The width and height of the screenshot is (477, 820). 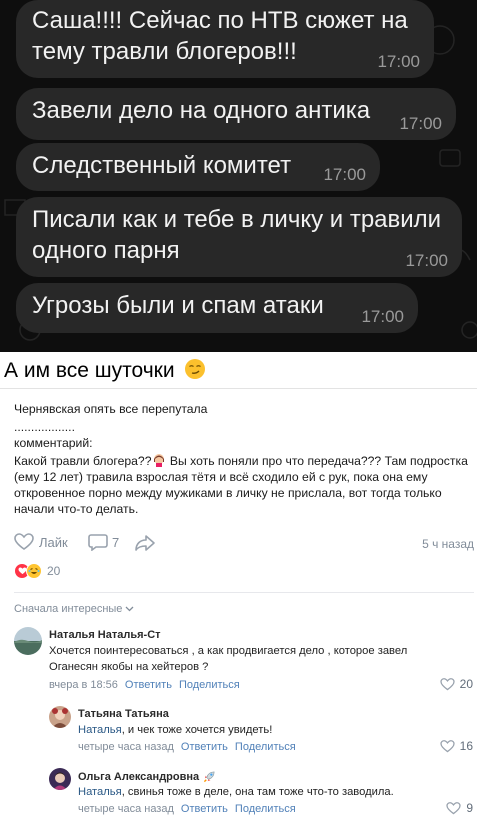 What do you see at coordinates (466, 746) in the screenshot?
I see `comment-like-count: 16` at bounding box center [466, 746].